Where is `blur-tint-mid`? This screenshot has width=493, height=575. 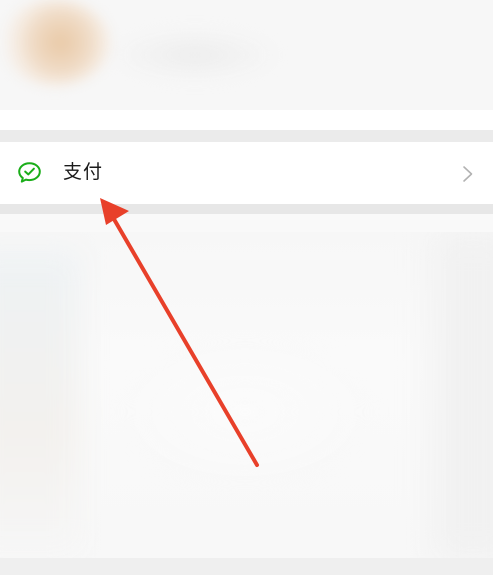
blur-tint-mid is located at coordinates (245, 412).